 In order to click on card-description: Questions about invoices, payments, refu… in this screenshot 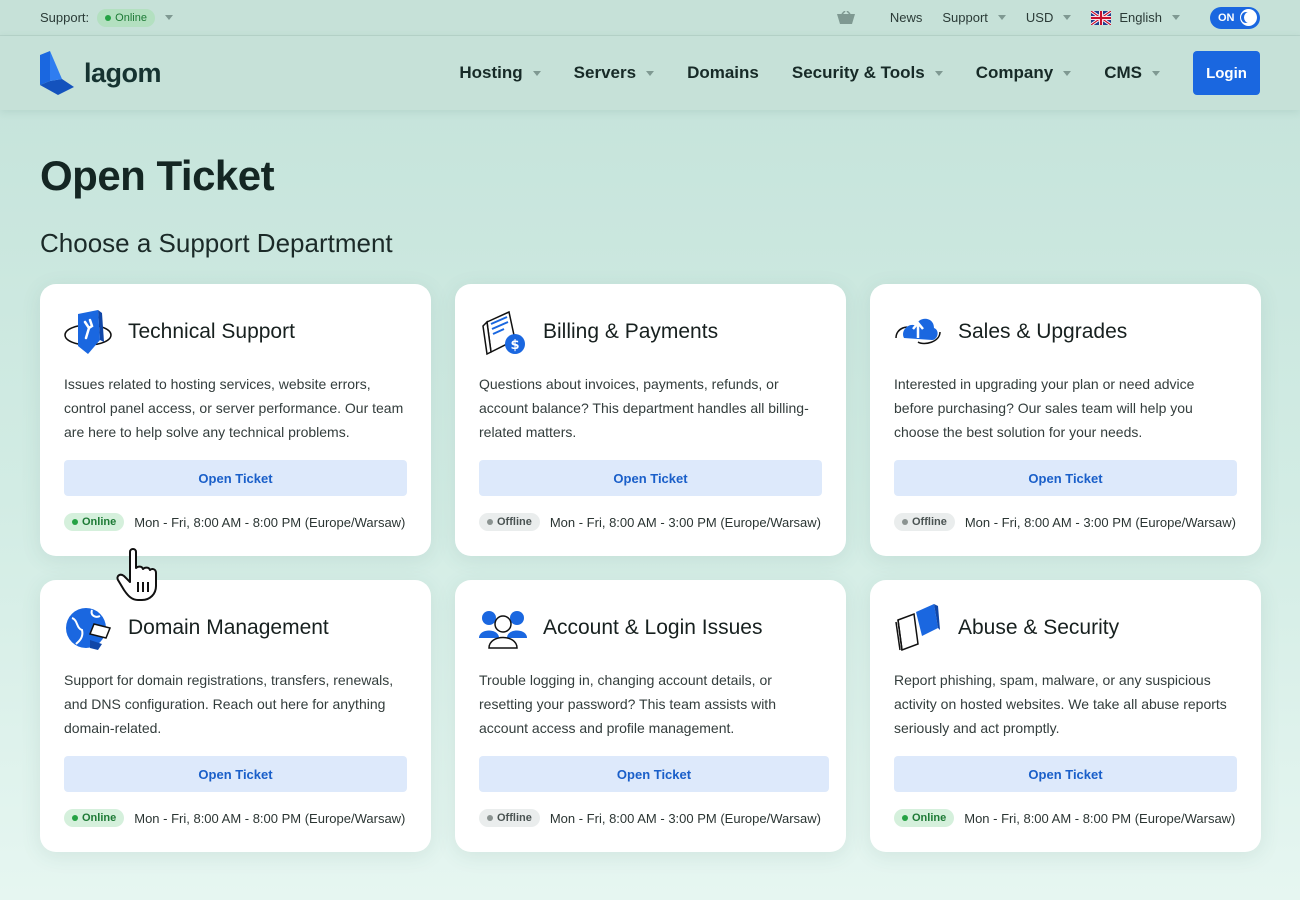, I will do `click(644, 408)`.